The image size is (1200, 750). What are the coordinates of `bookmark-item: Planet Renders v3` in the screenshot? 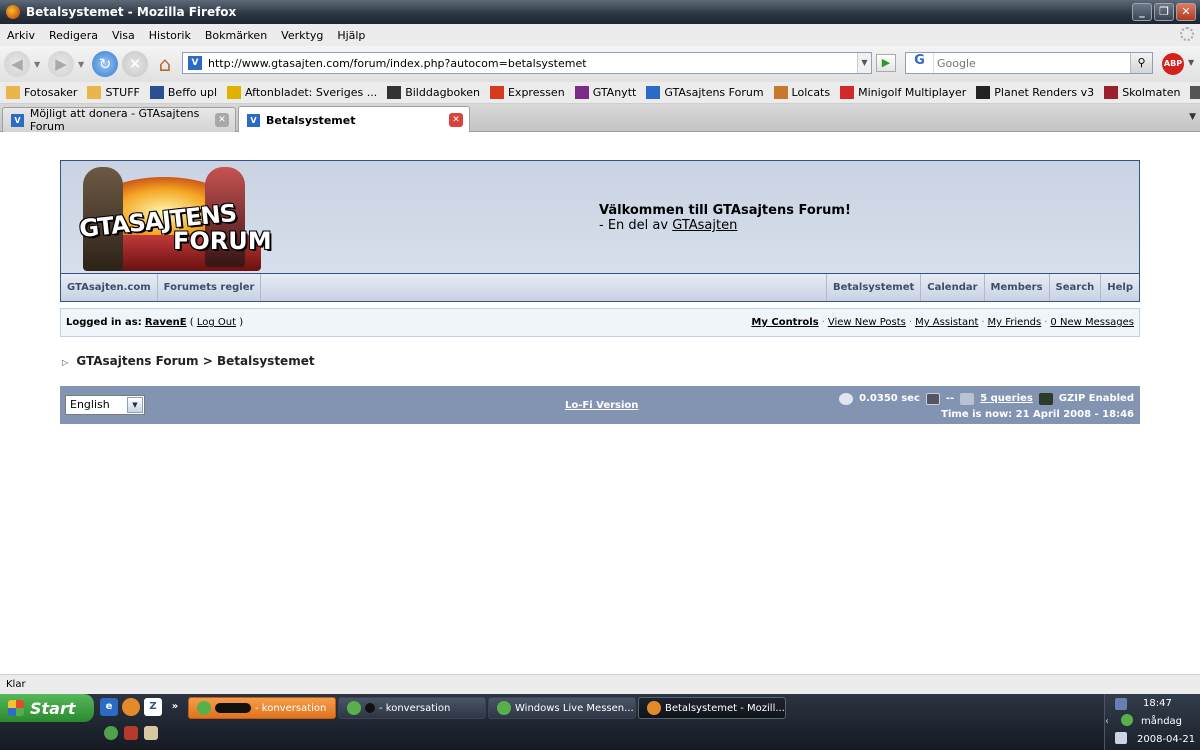 It's located at (1035, 92).